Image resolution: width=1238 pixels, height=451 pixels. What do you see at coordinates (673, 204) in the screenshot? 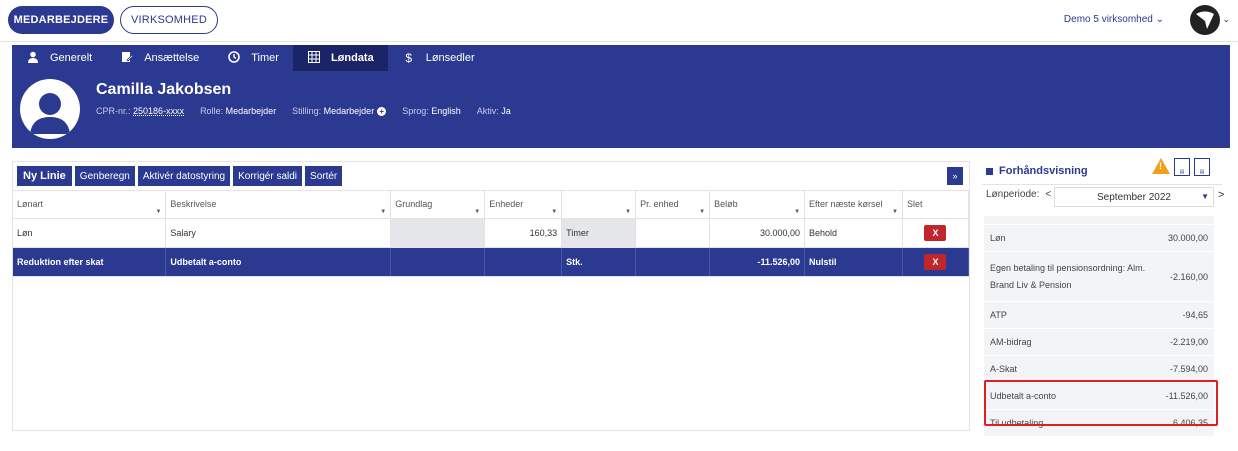
I see `column-header-pr-enhed: Pr. enhed ▼` at bounding box center [673, 204].